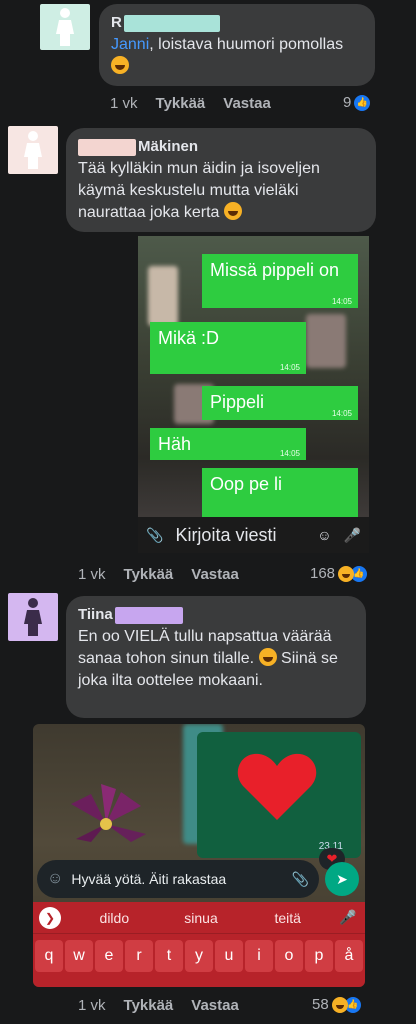 The image size is (416, 1024). What do you see at coordinates (323, 573) in the screenshot?
I see `reaction-count: 168` at bounding box center [323, 573].